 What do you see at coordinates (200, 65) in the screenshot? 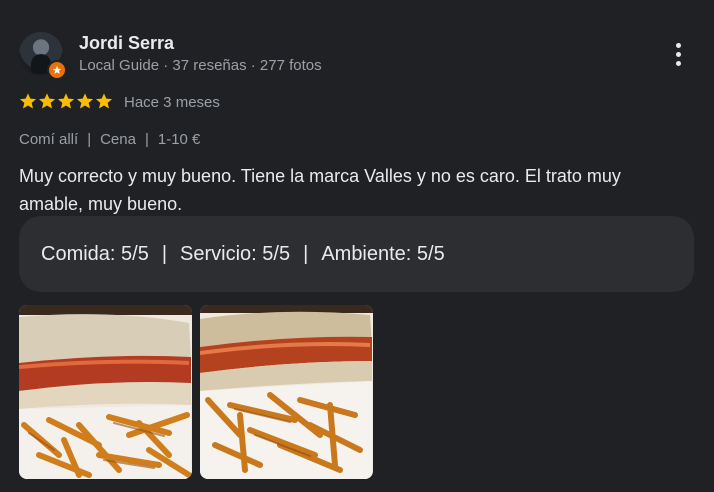
I see `reviewer-meta: Local Guide · 37 reseñas · 277 fotos` at bounding box center [200, 65].